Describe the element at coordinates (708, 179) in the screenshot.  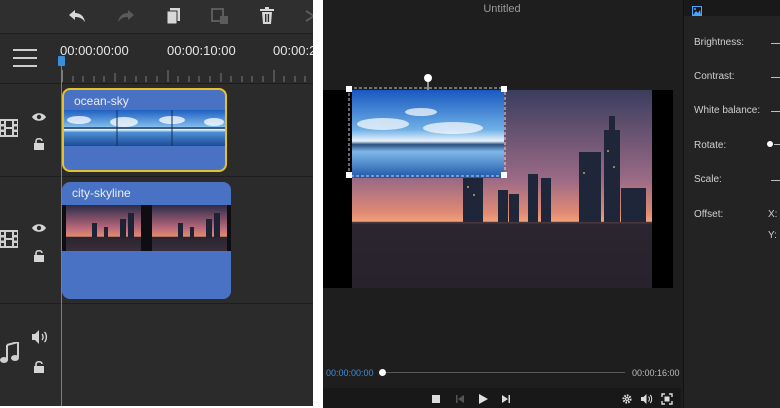
I see `scale-label: Scale:` at that location.